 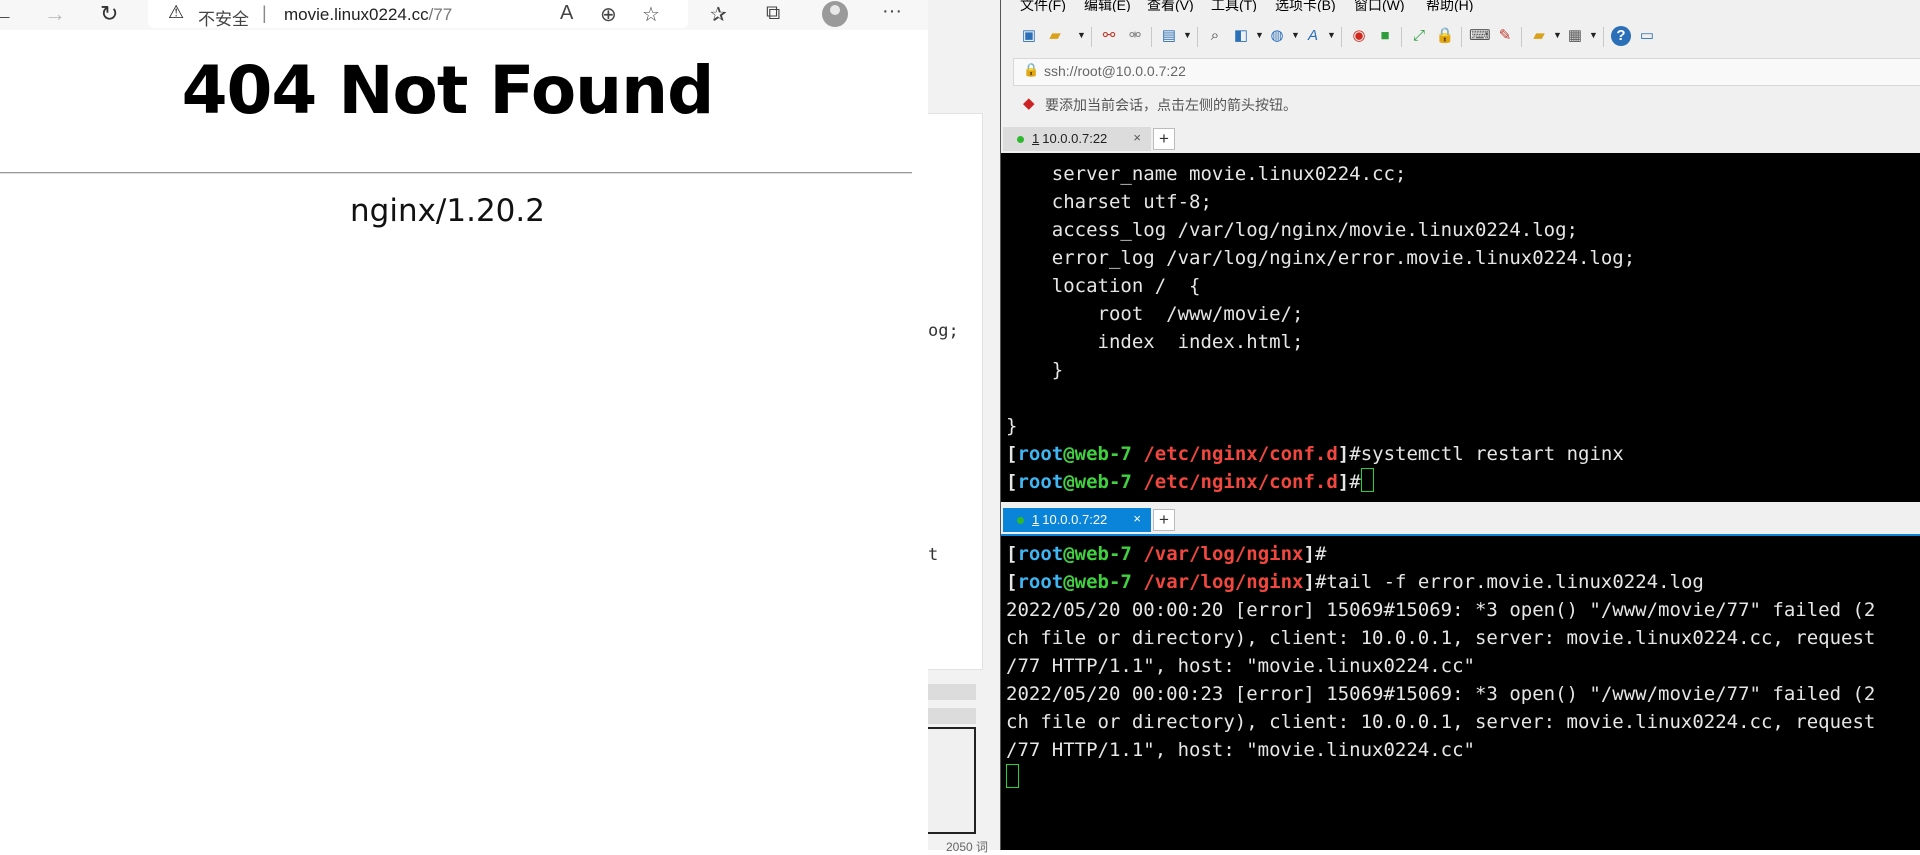 I want to click on security-label: 不安全, so click(x=223, y=17).